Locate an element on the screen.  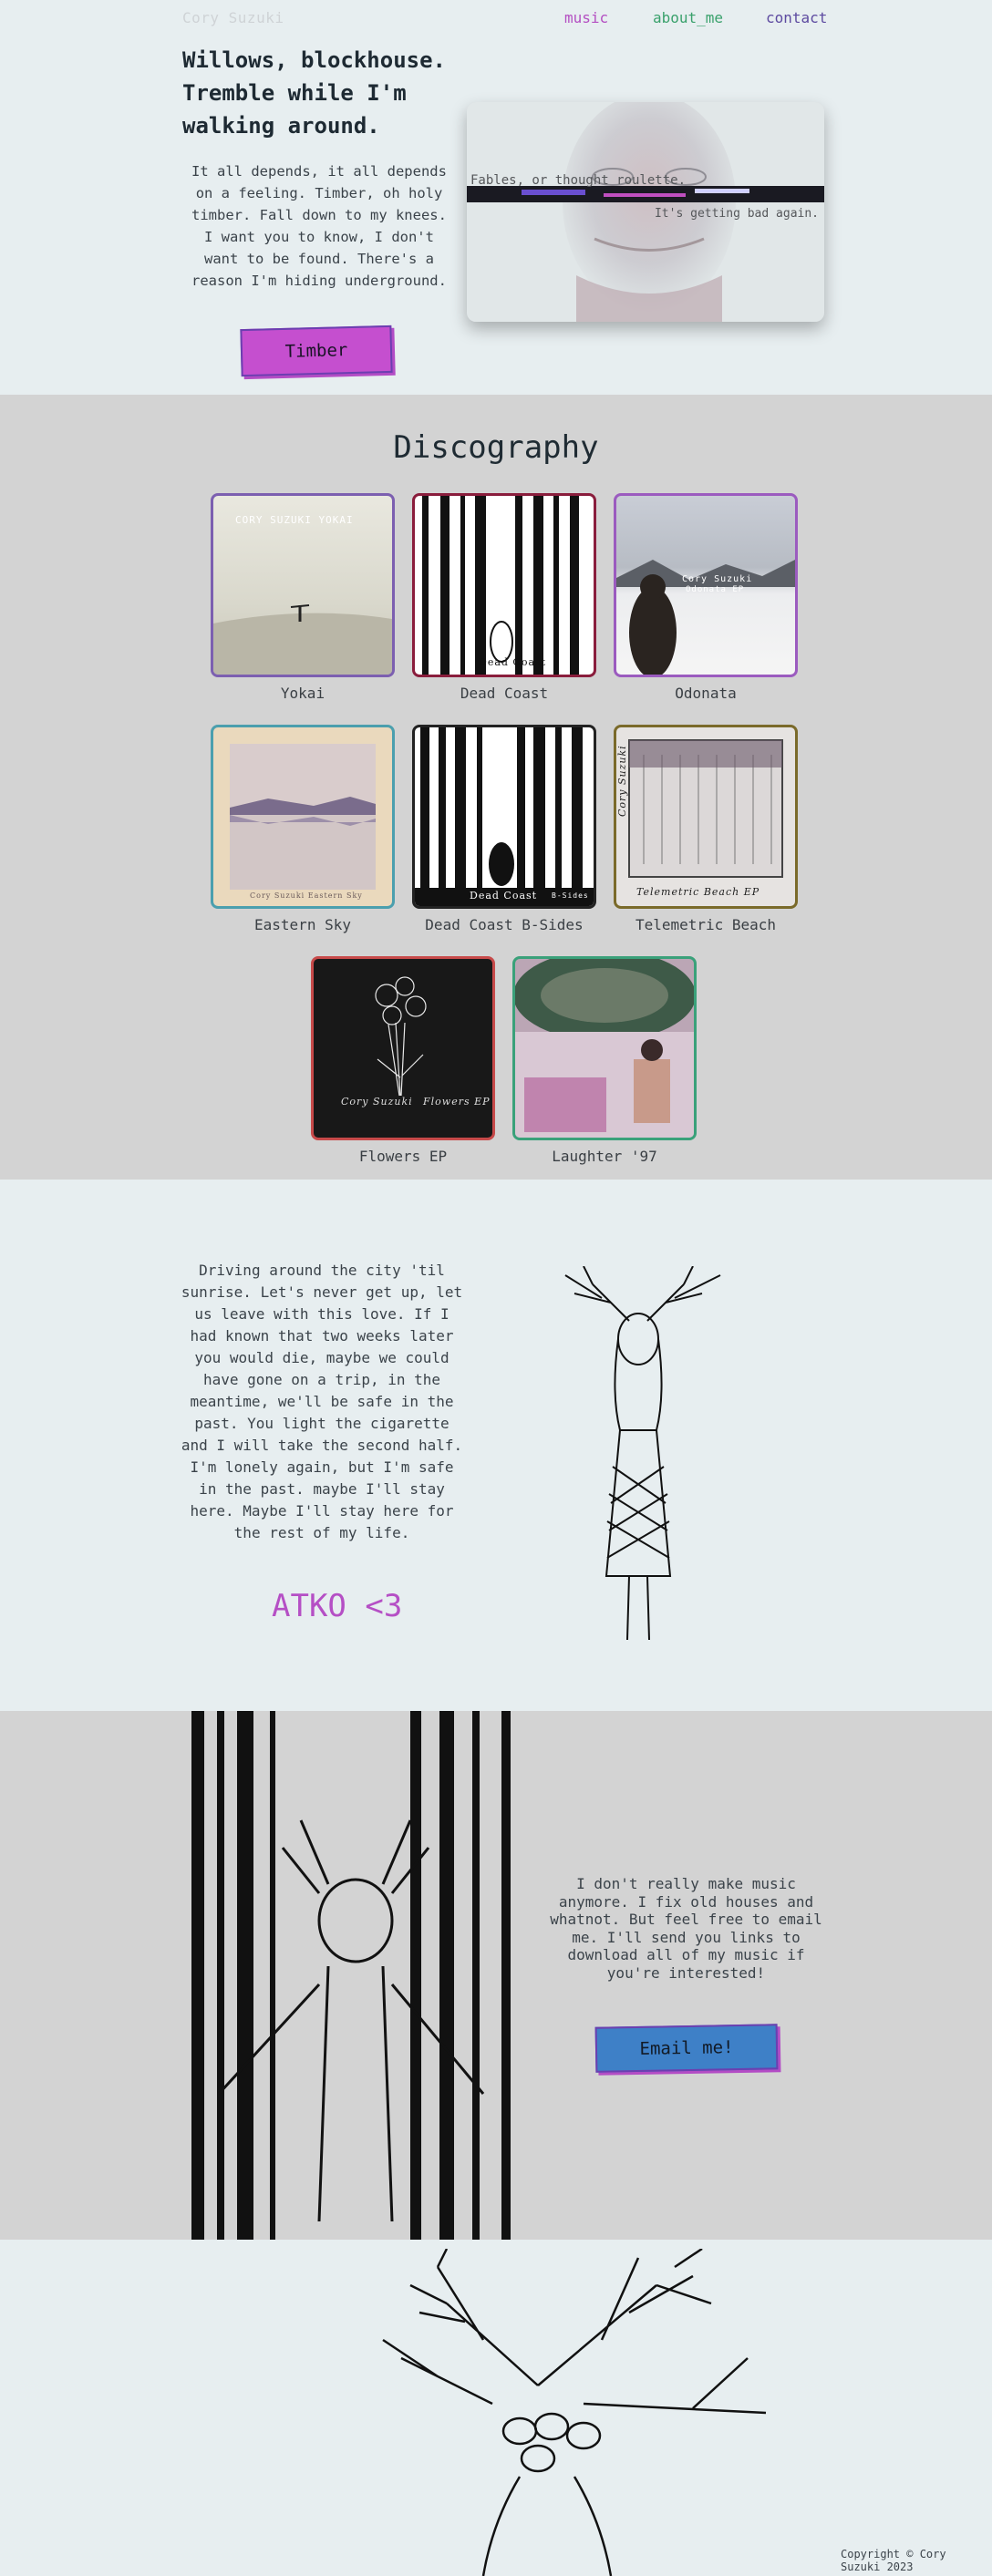
album-cover: Cory Suzuki Odonata EP is located at coordinates (706, 585).